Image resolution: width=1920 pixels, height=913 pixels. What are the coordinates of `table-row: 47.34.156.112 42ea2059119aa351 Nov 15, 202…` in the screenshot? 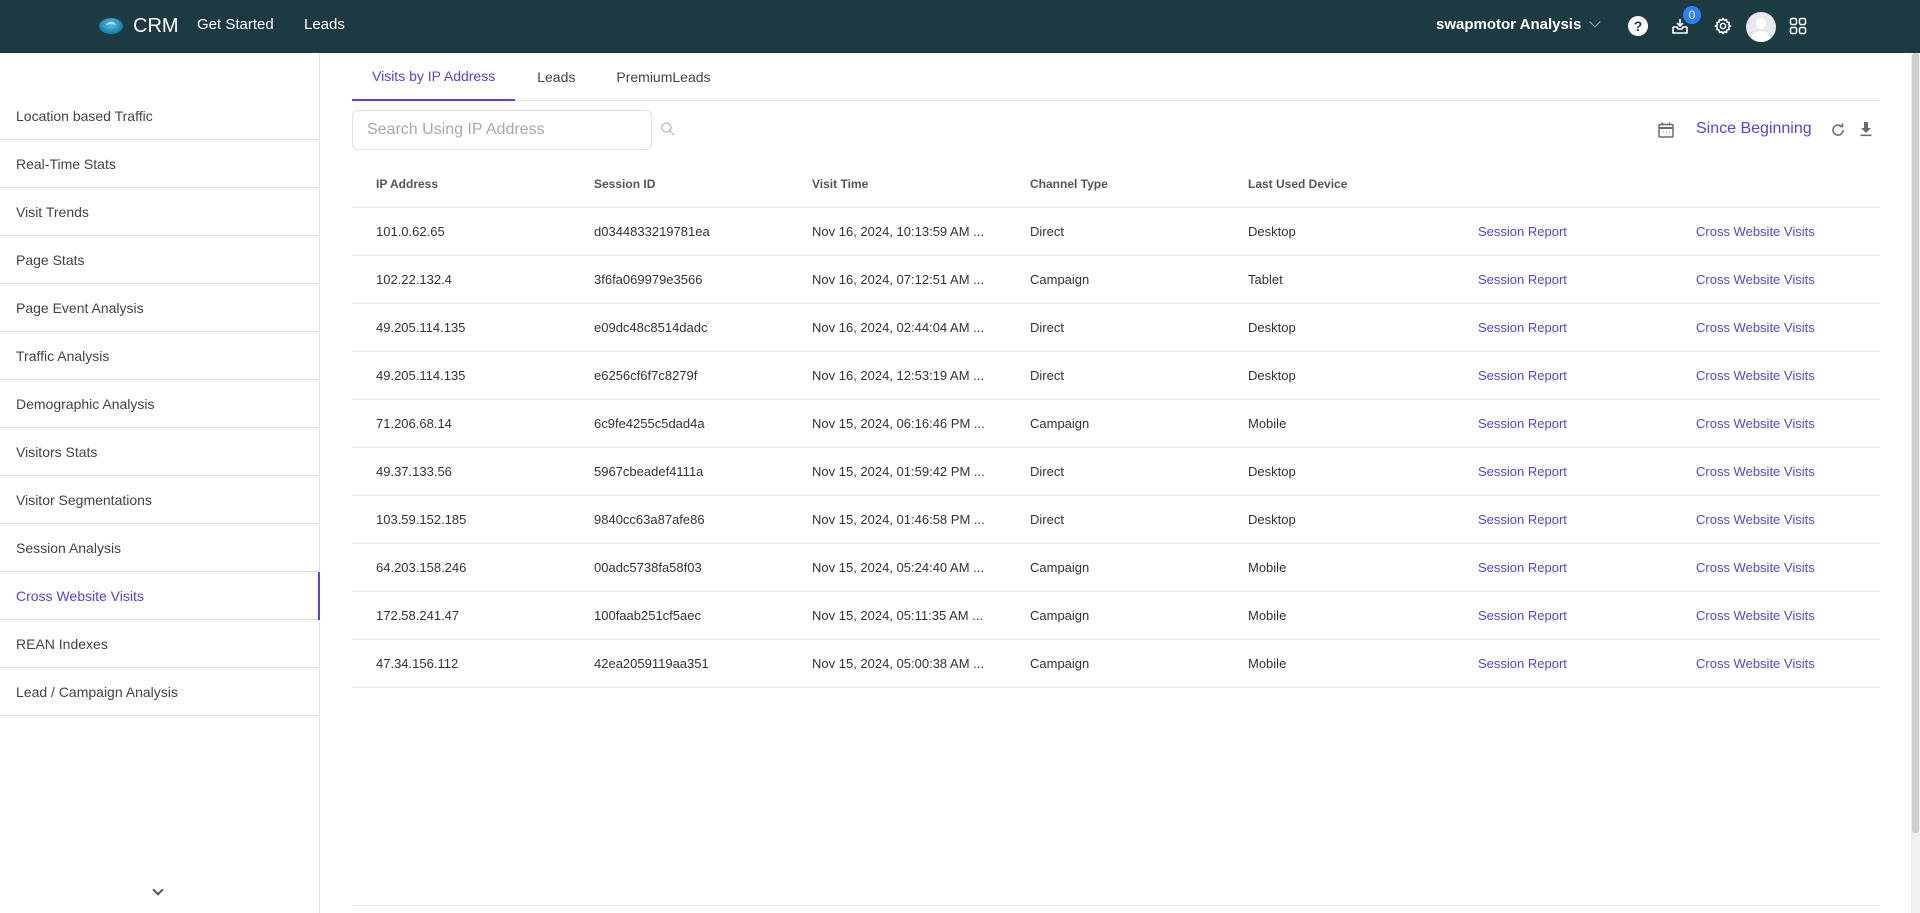 It's located at (1116, 664).